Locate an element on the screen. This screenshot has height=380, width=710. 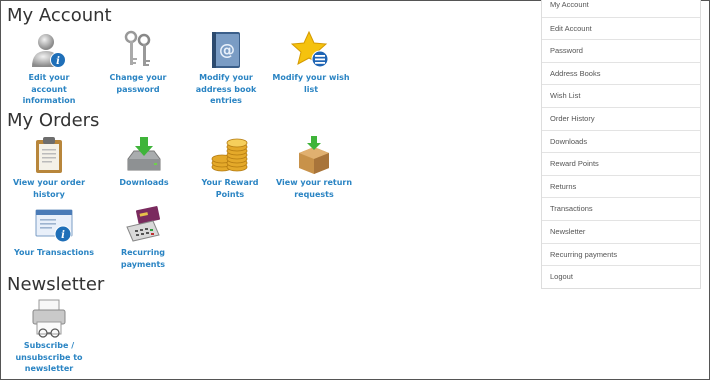
star-list-icon is located at coordinates (310, 49).